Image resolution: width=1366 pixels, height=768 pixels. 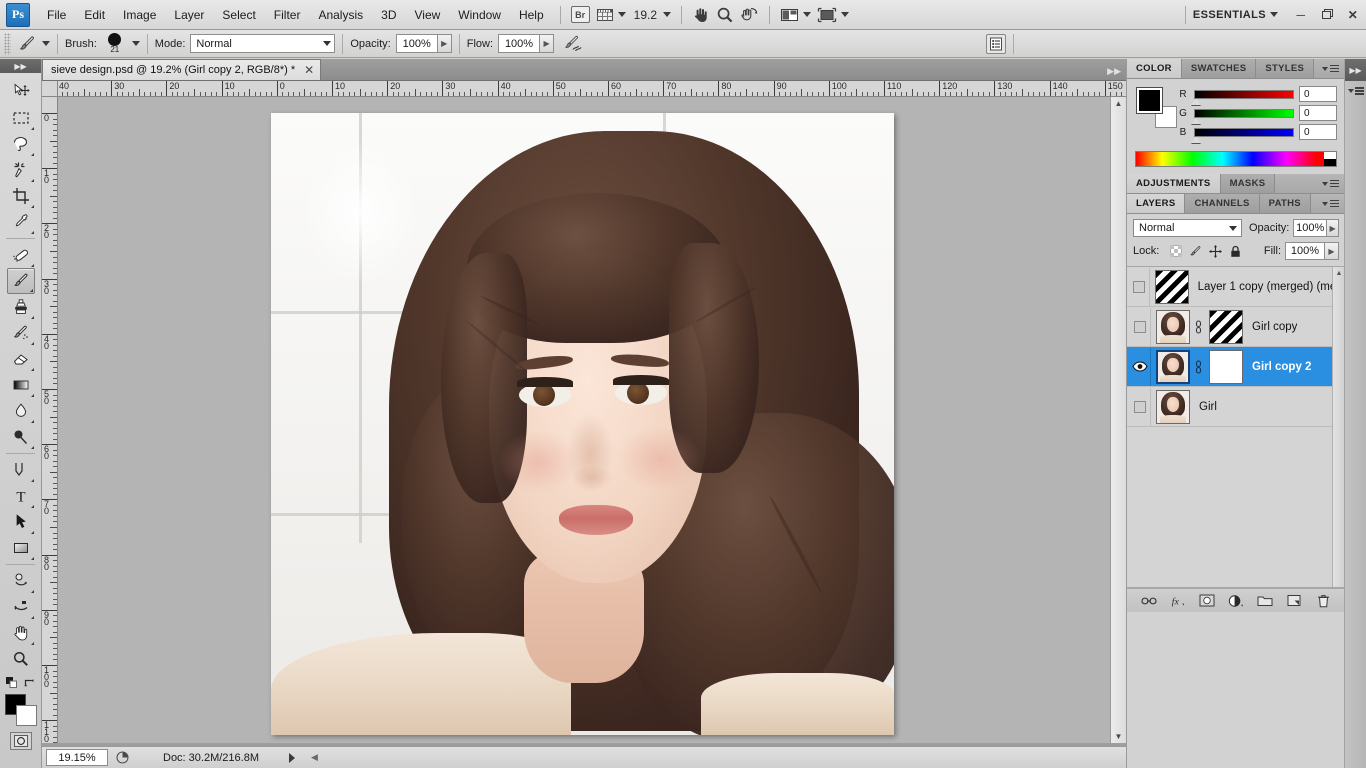 What do you see at coordinates (1118, 420) in the screenshot?
I see `canvas-vertical-scrollbar: ▲ ▼` at bounding box center [1118, 420].